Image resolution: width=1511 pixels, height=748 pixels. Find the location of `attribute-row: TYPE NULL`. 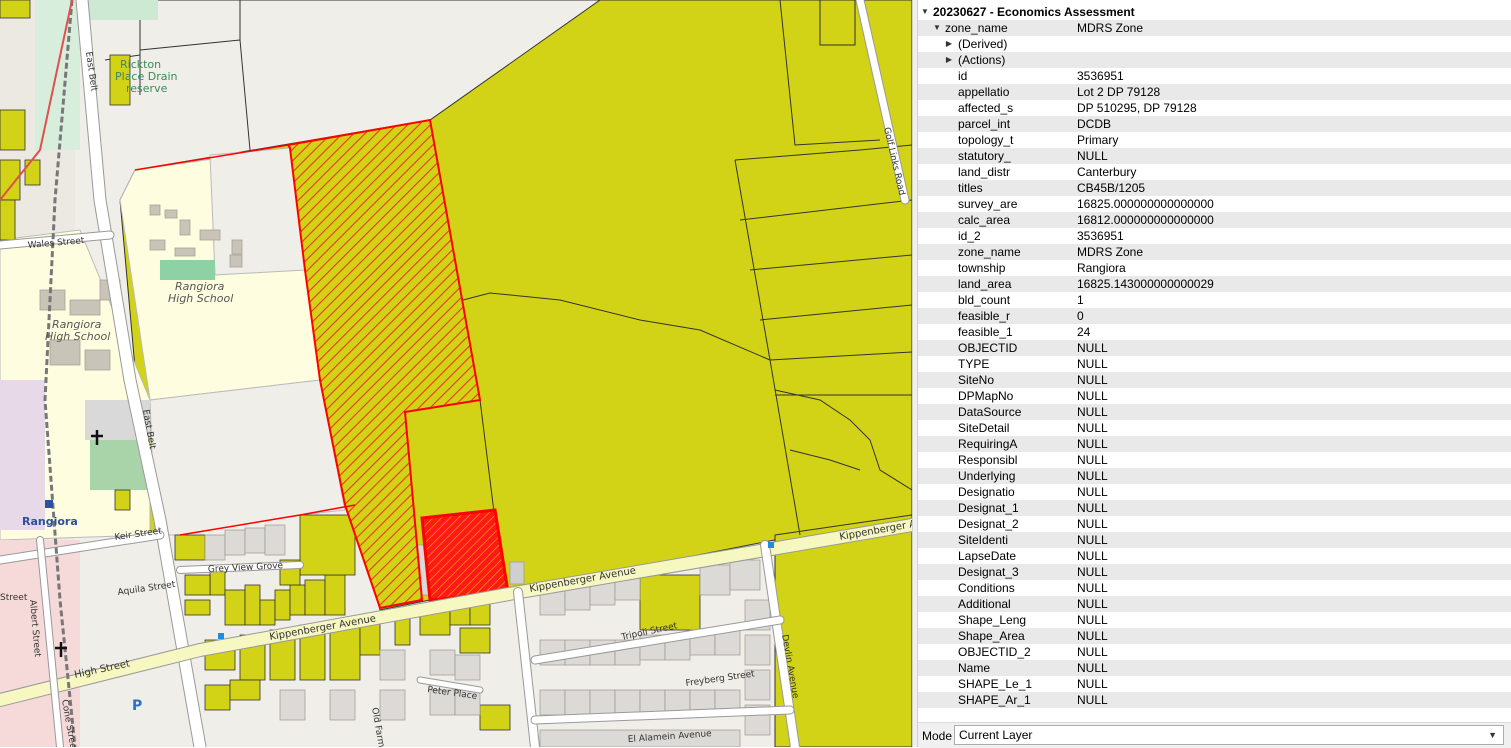

attribute-row: TYPE NULL is located at coordinates (1214, 364).